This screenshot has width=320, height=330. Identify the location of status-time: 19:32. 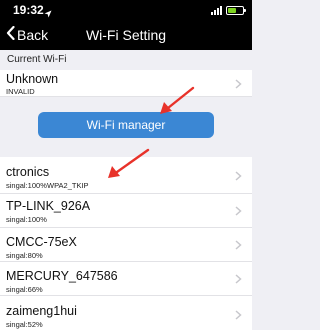
(28, 10).